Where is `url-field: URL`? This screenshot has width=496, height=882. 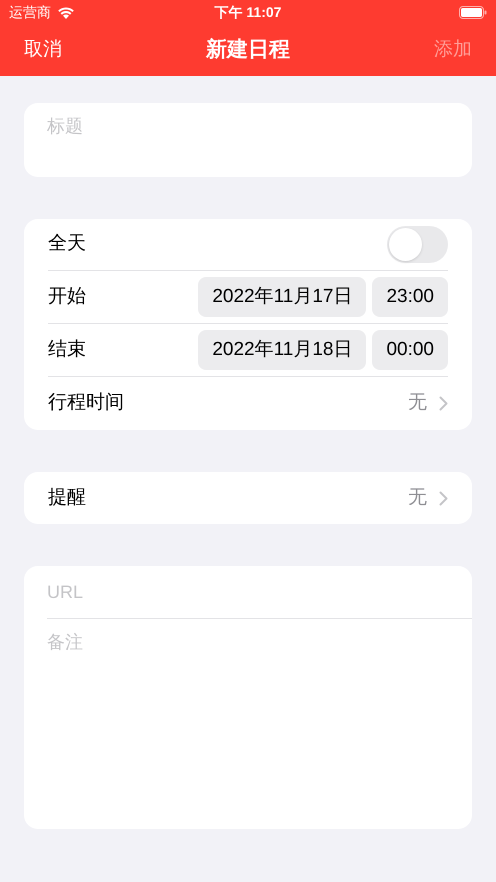 url-field: URL is located at coordinates (248, 592).